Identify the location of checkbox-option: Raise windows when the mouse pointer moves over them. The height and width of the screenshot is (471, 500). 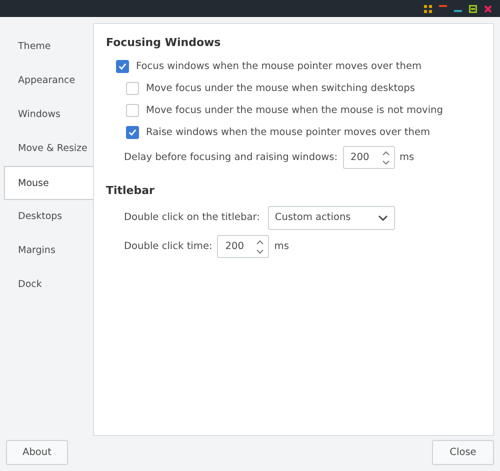
(278, 132).